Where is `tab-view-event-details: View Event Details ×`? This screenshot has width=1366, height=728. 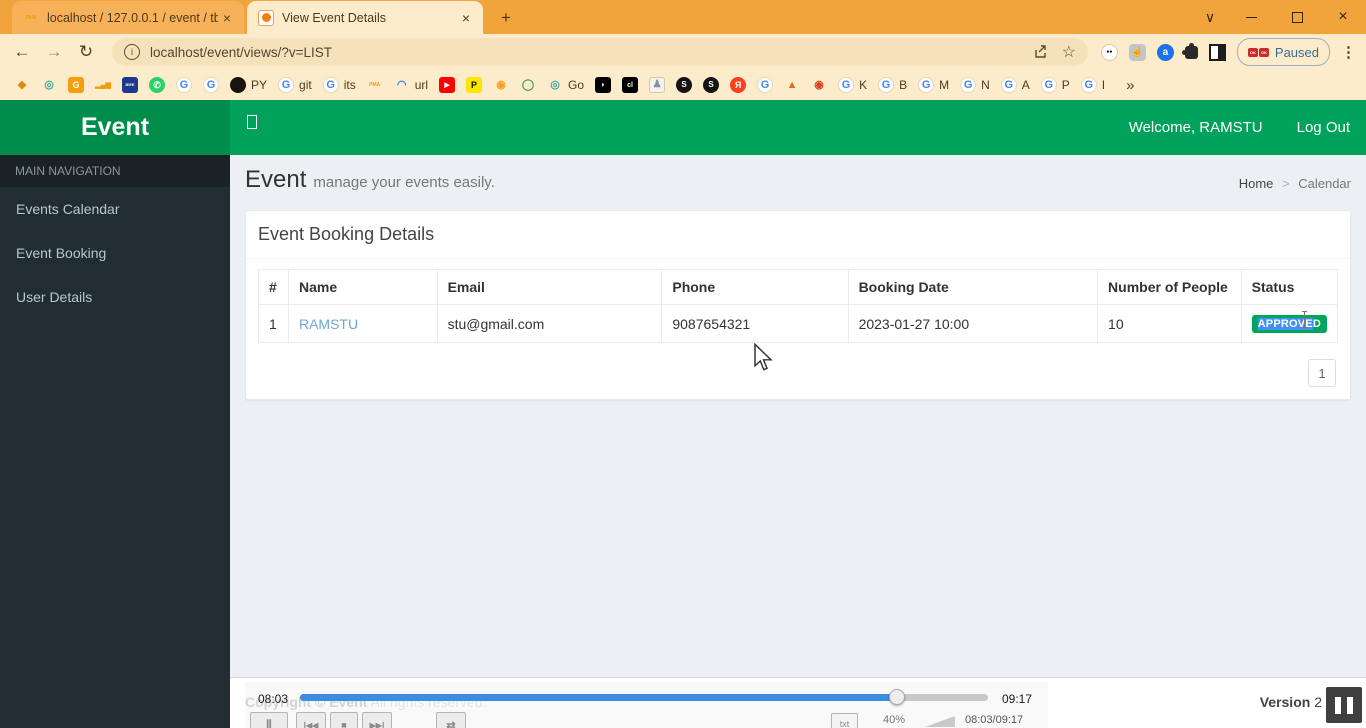
tab-view-event-details: View Event Details × is located at coordinates (365, 17).